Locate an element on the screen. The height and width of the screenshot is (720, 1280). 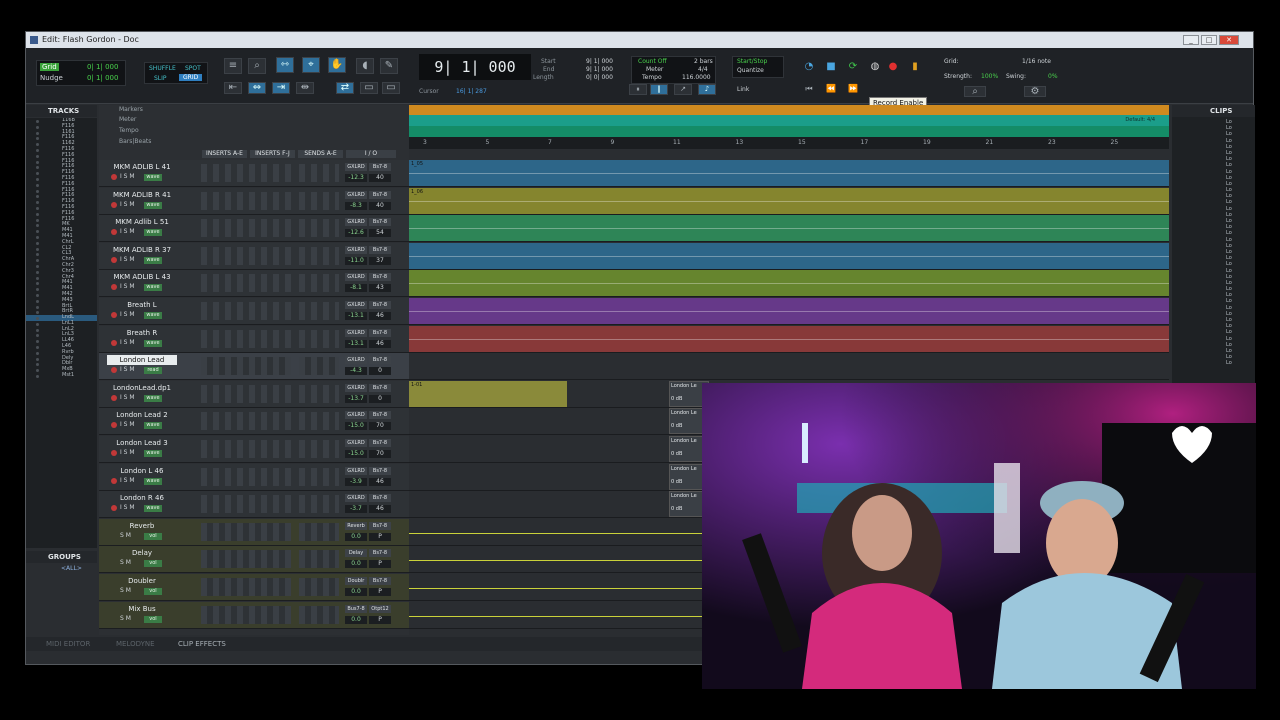
track-row: Doubler S M vol Doublr Bs7-8 0.0 P is located at coordinates (254, 587).